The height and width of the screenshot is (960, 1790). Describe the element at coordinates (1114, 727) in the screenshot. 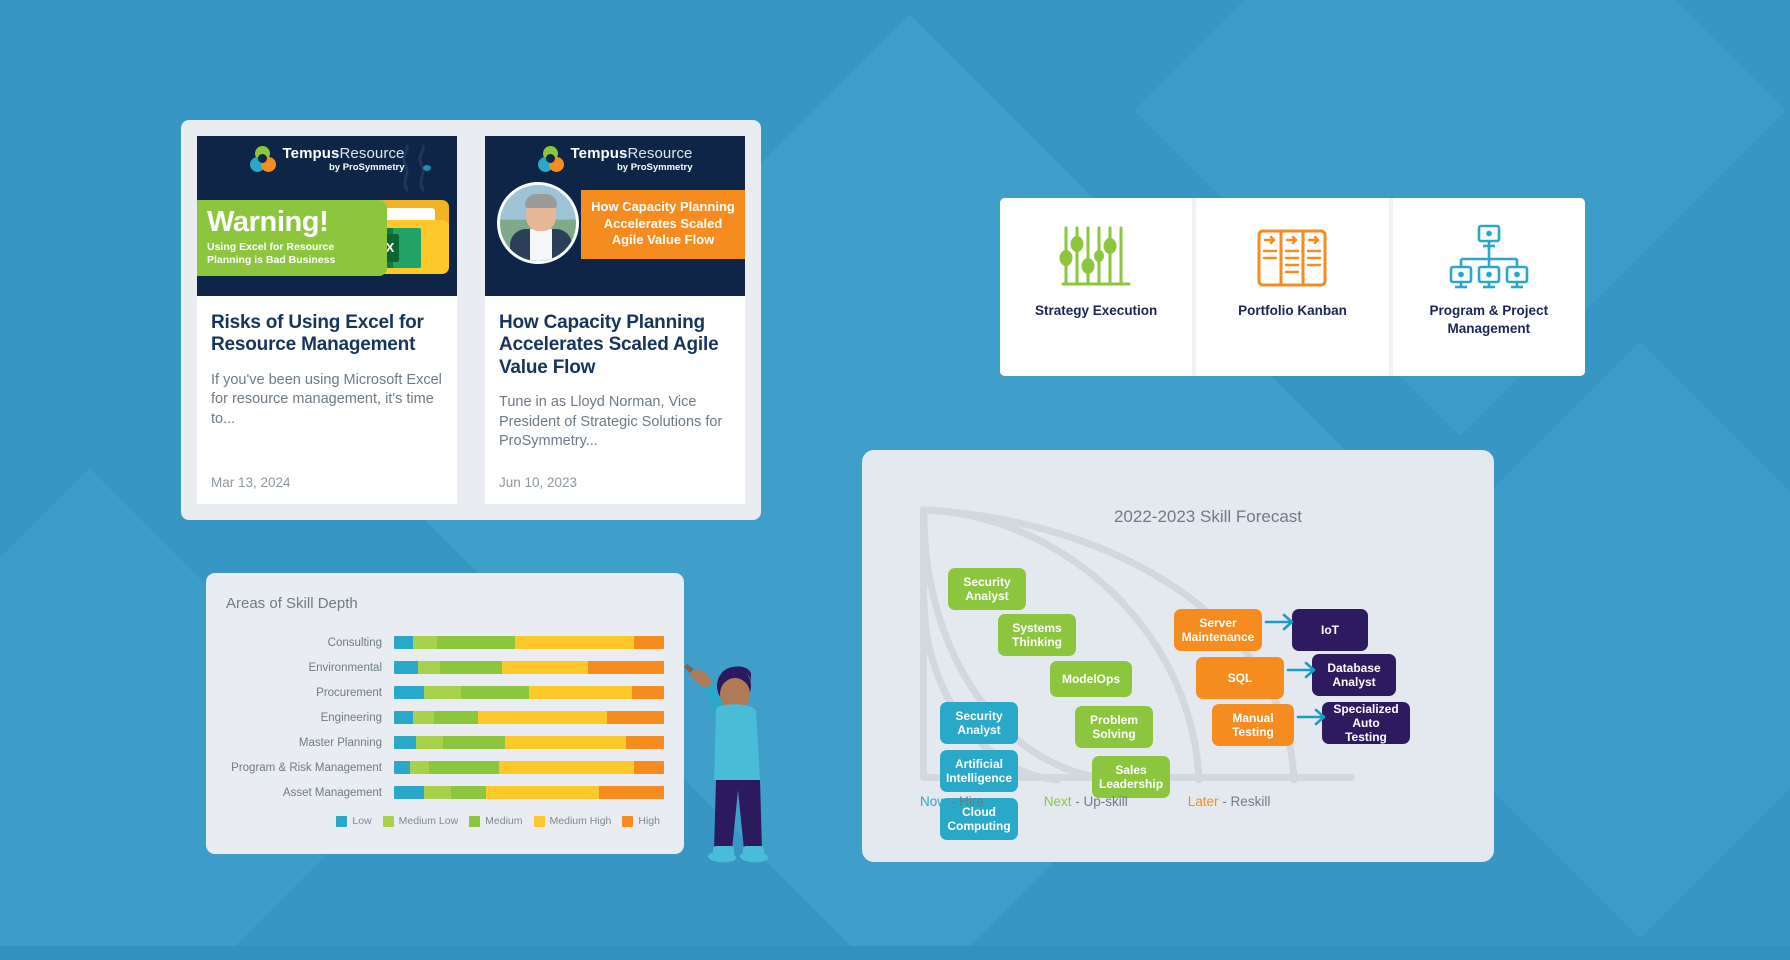

I see `forecast-skill-chip: Problem Solving` at that location.